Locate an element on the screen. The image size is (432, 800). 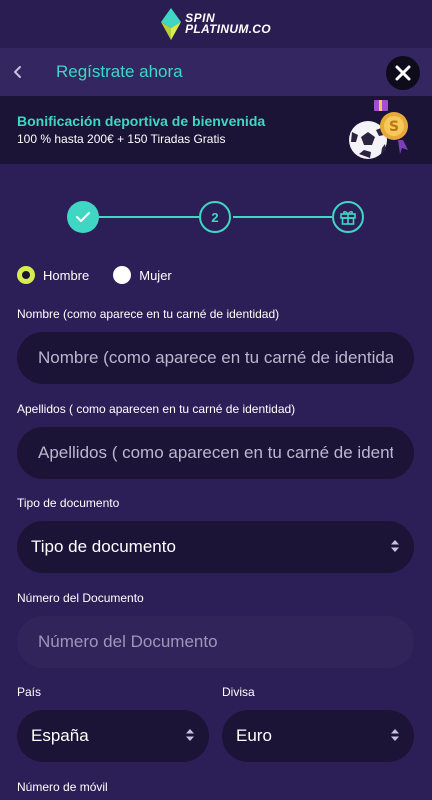
diamond-logo-icon is located at coordinates (171, 24).